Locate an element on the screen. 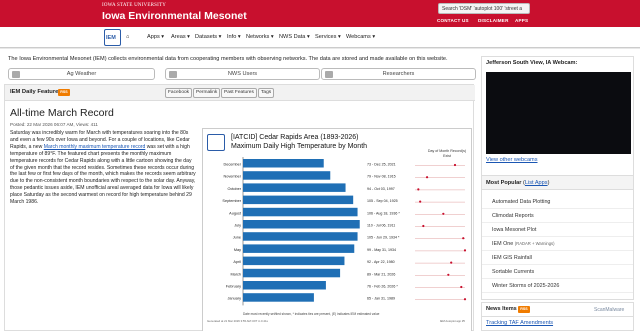  popular-item: Sortable Currents is located at coordinates (557, 272).